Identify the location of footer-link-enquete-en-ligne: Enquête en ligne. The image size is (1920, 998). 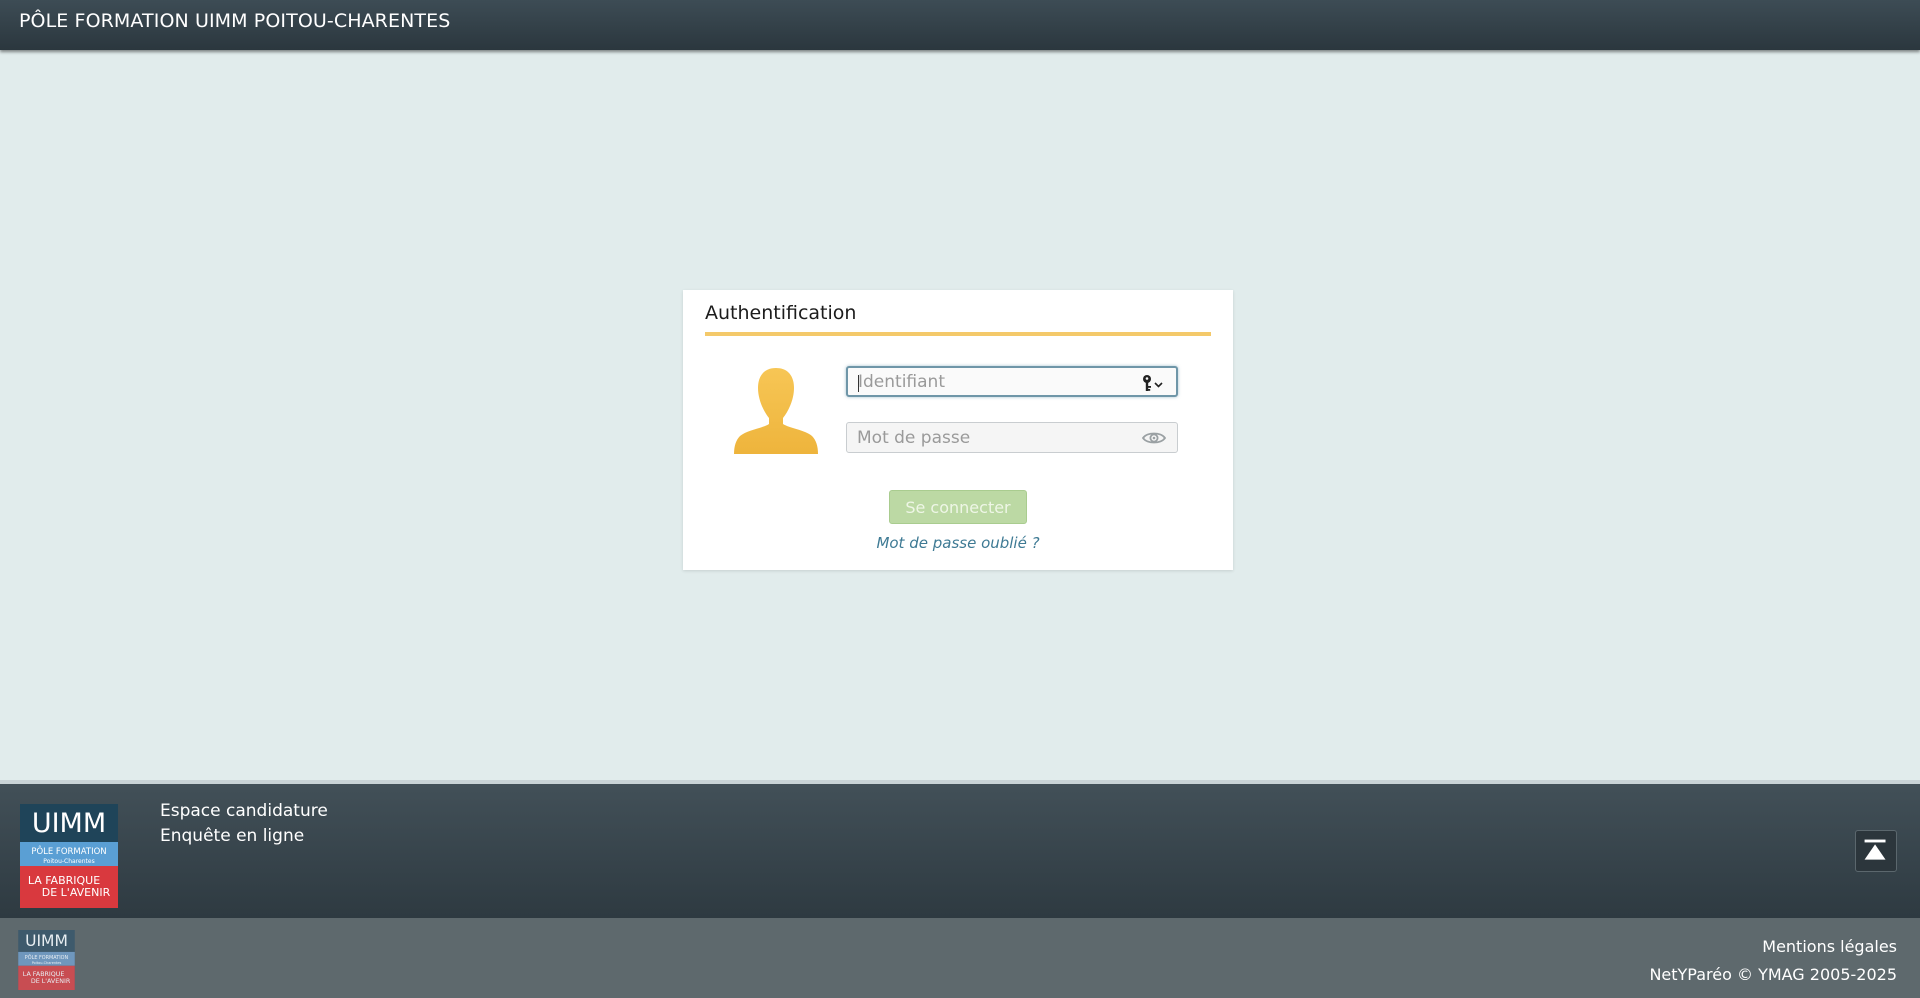
(244, 836).